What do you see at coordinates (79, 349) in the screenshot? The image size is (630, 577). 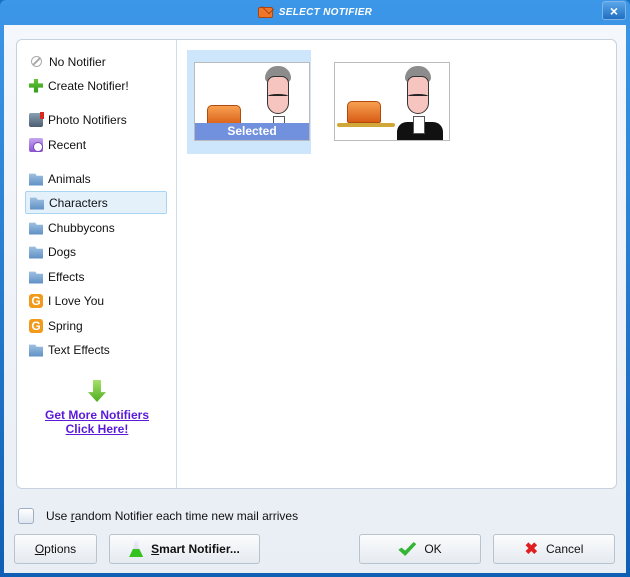 I see `sidebar-item-label: Text Effects` at bounding box center [79, 349].